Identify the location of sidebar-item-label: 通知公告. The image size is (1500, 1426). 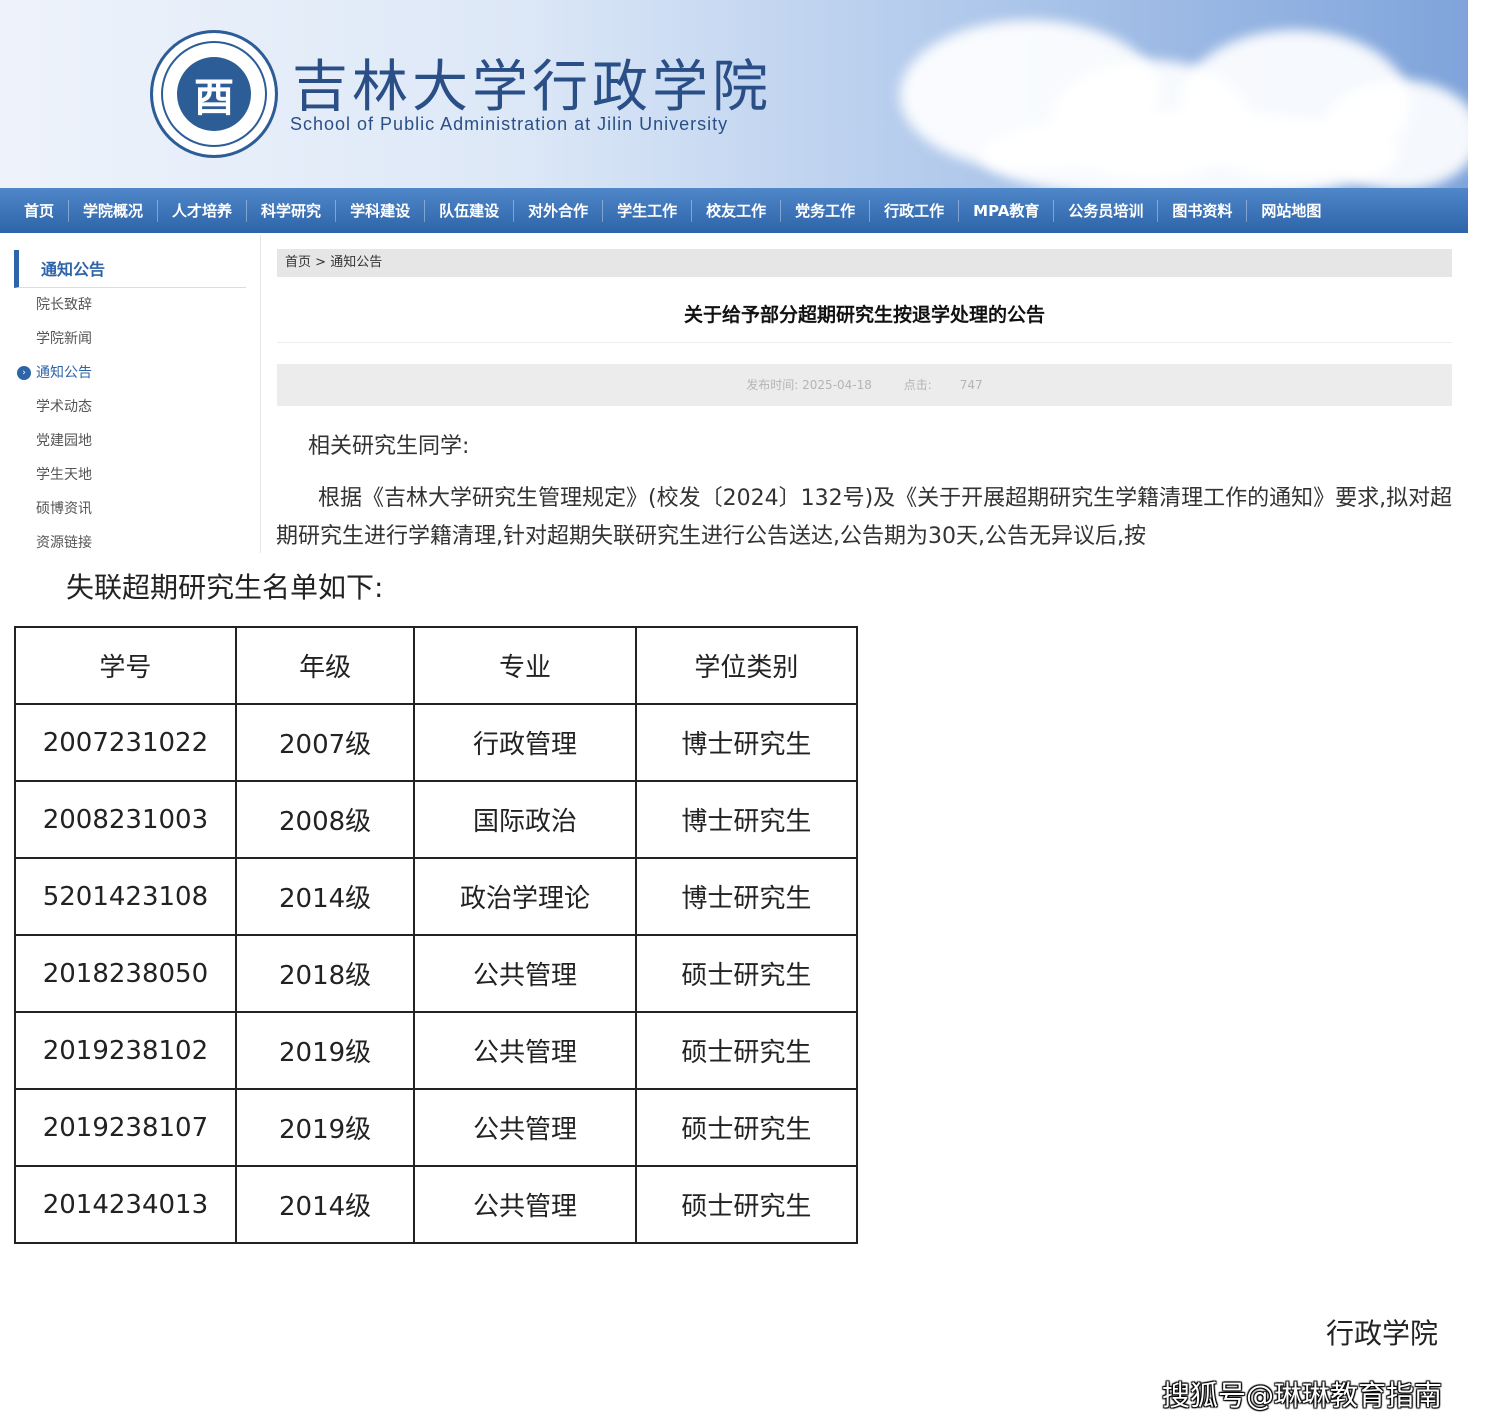
(64, 373).